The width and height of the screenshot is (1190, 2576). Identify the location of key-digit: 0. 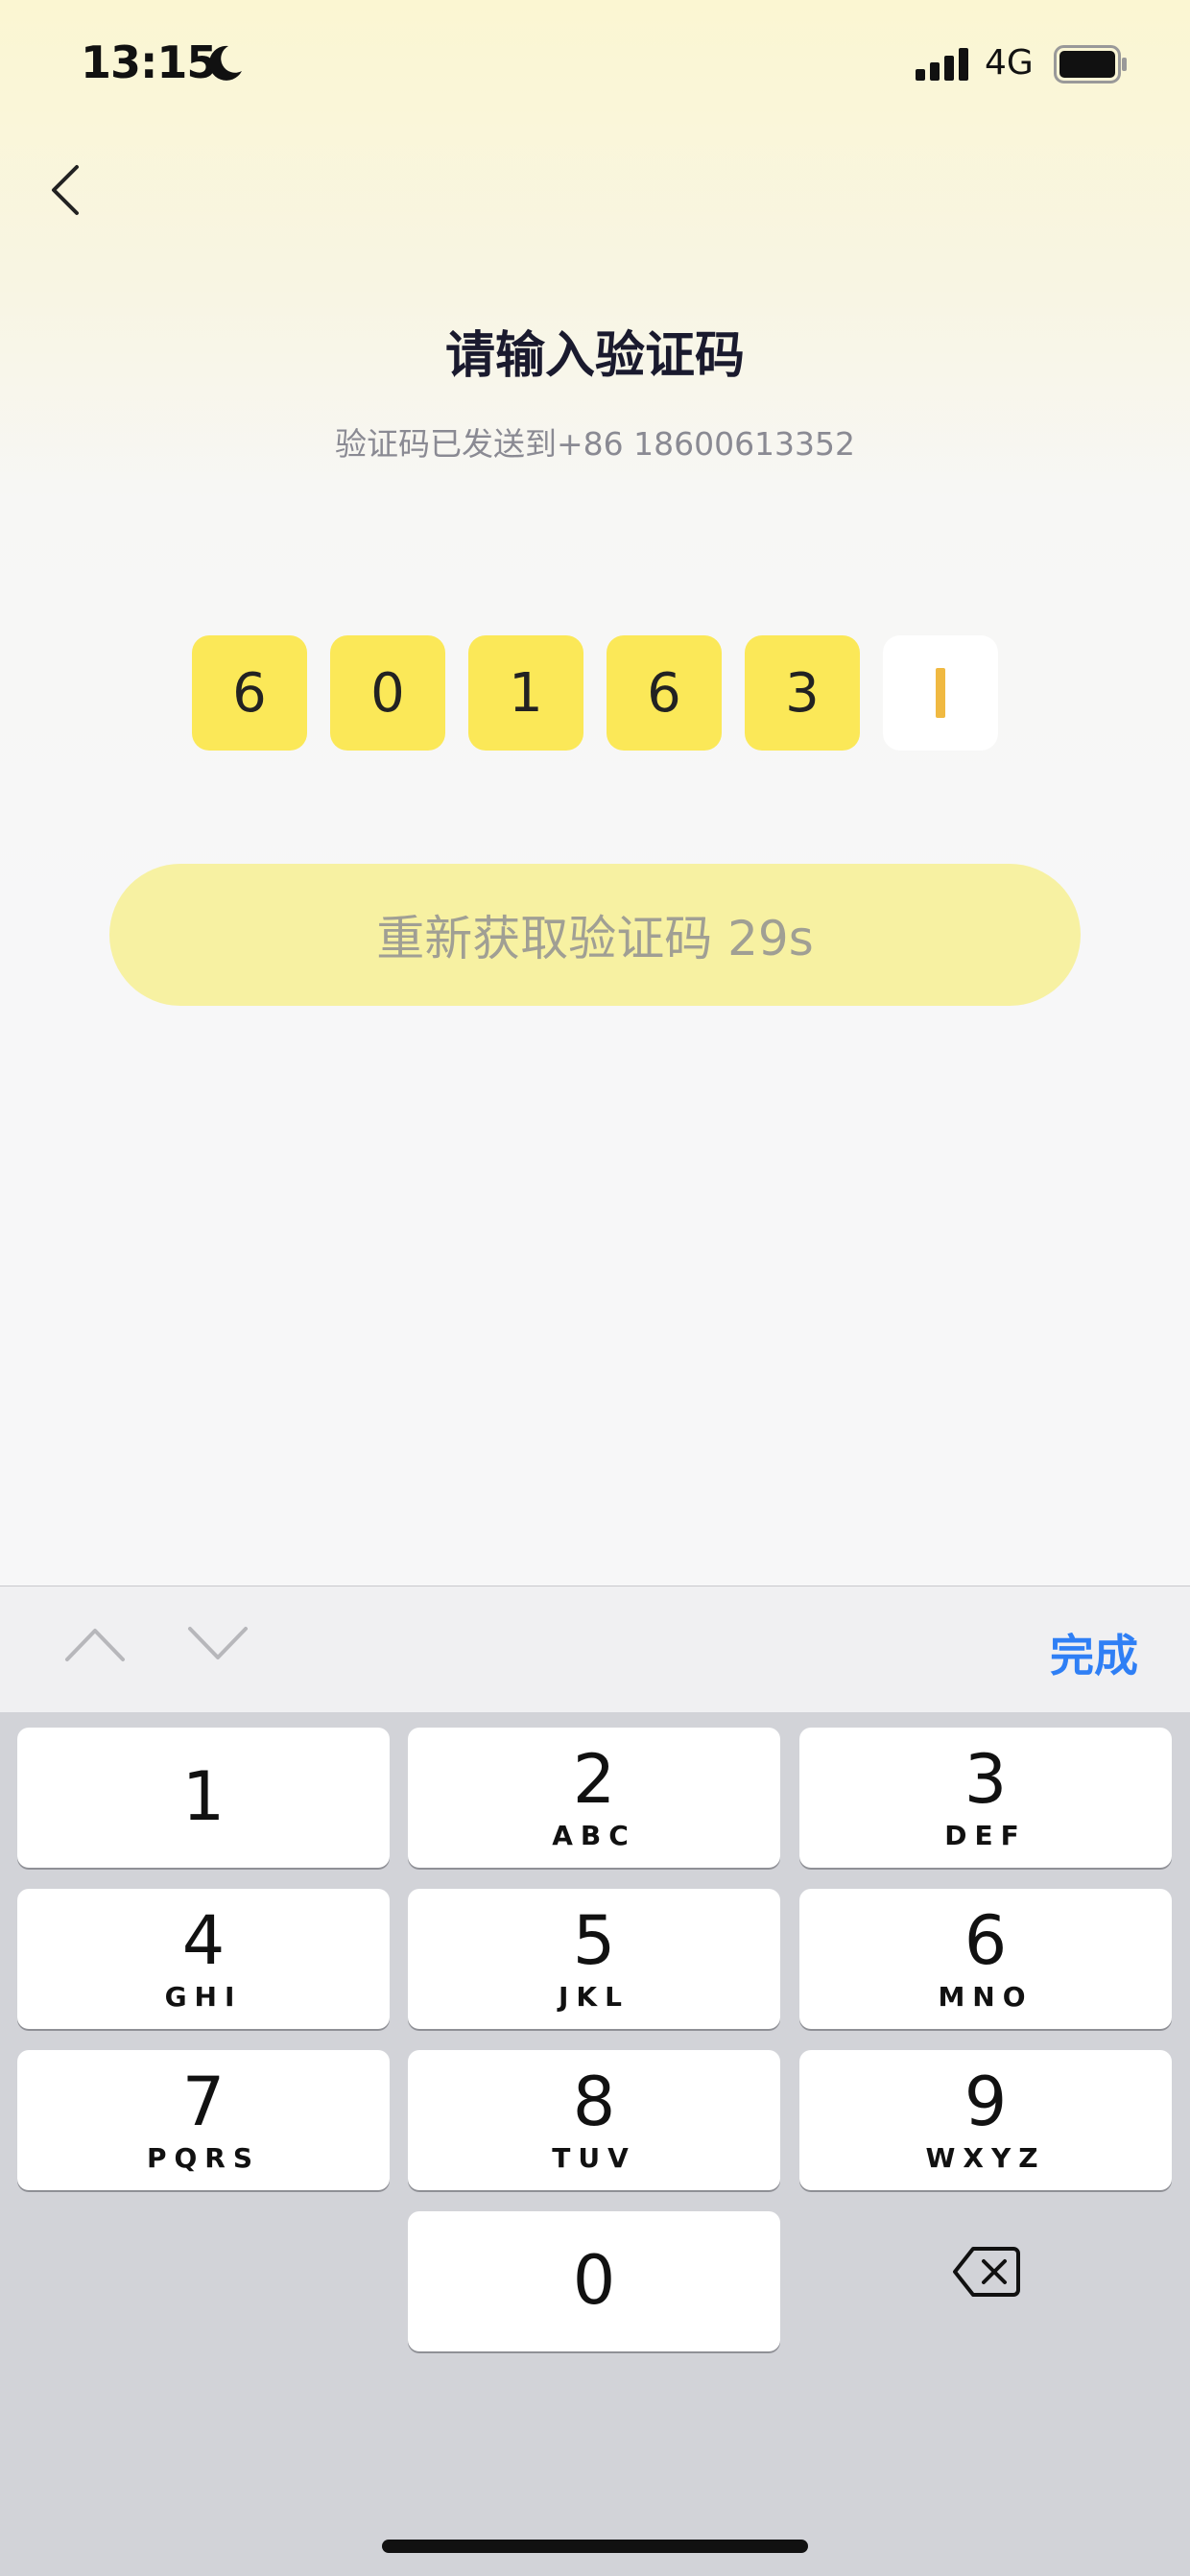
(594, 2280).